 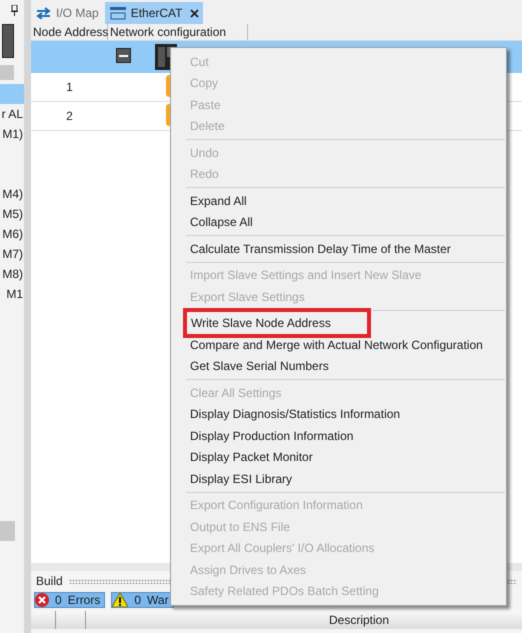 What do you see at coordinates (338, 345) in the screenshot?
I see `menu-item: Compare and Merge with Actual Network Configuration` at bounding box center [338, 345].